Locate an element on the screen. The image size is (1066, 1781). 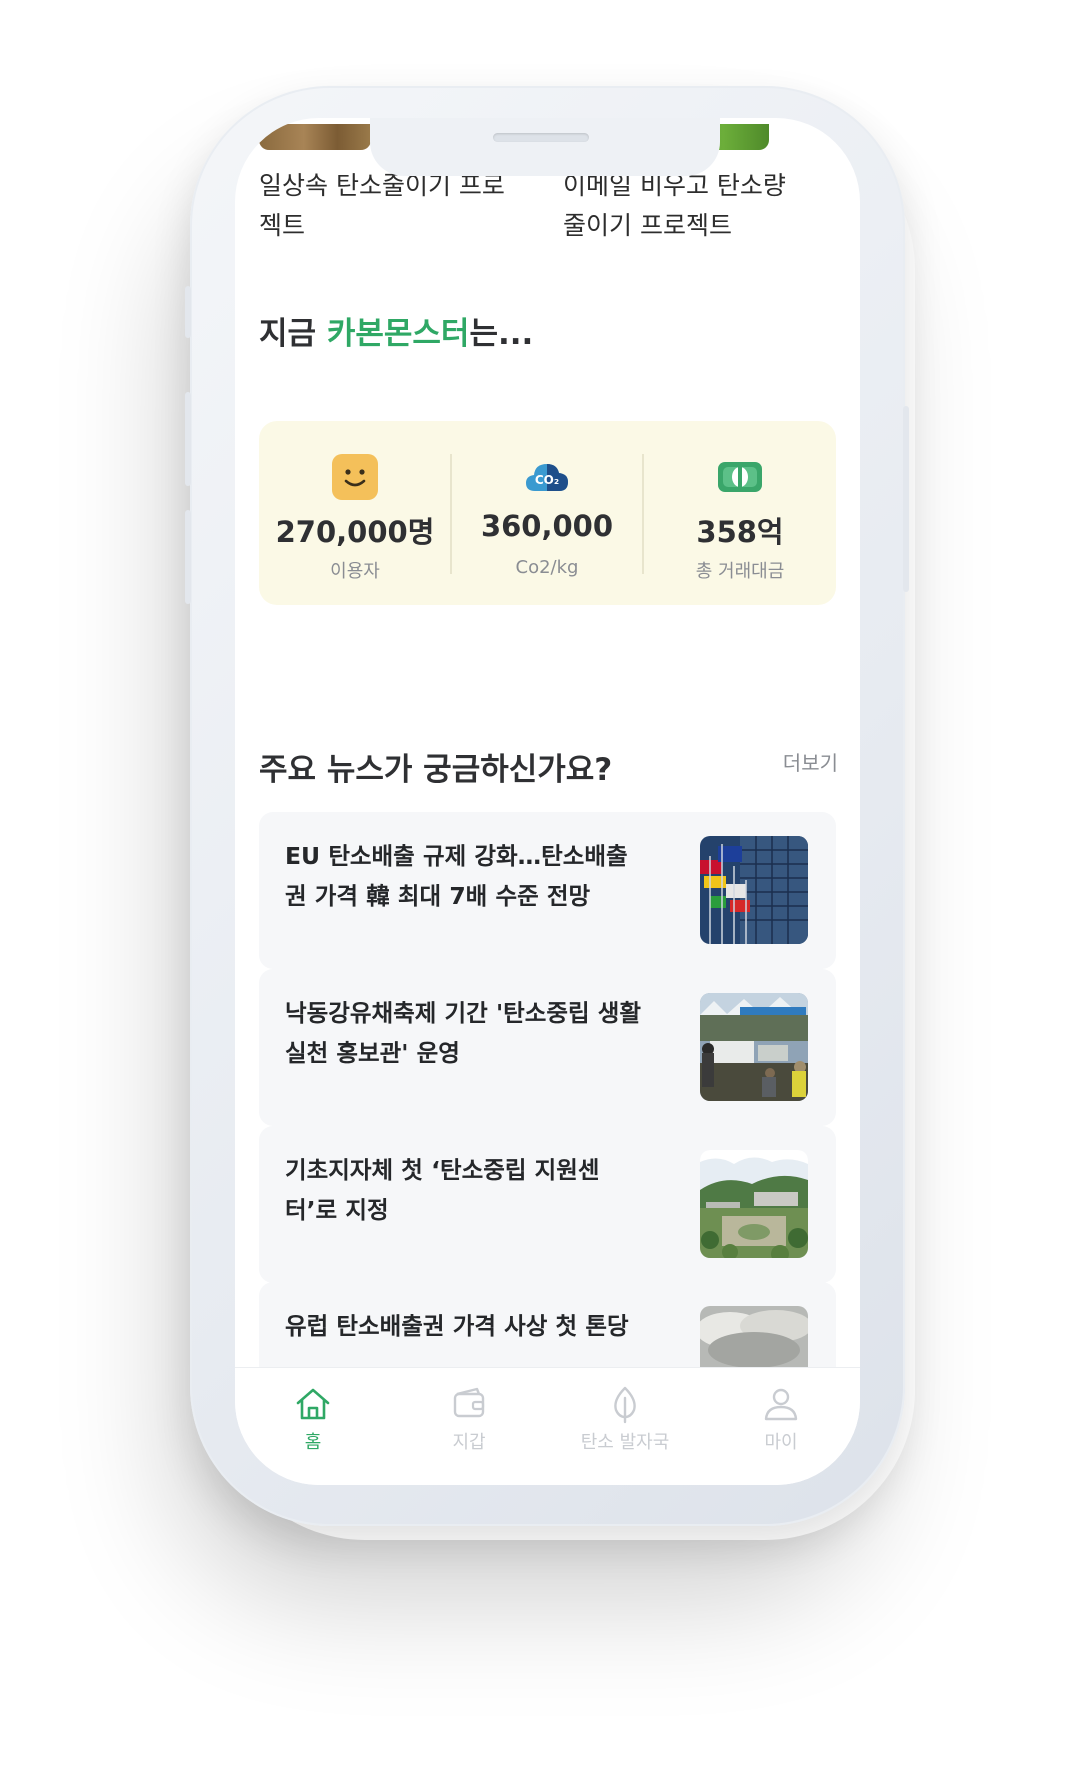
tab-label: 탄소 발자국 is located at coordinates (625, 1442).